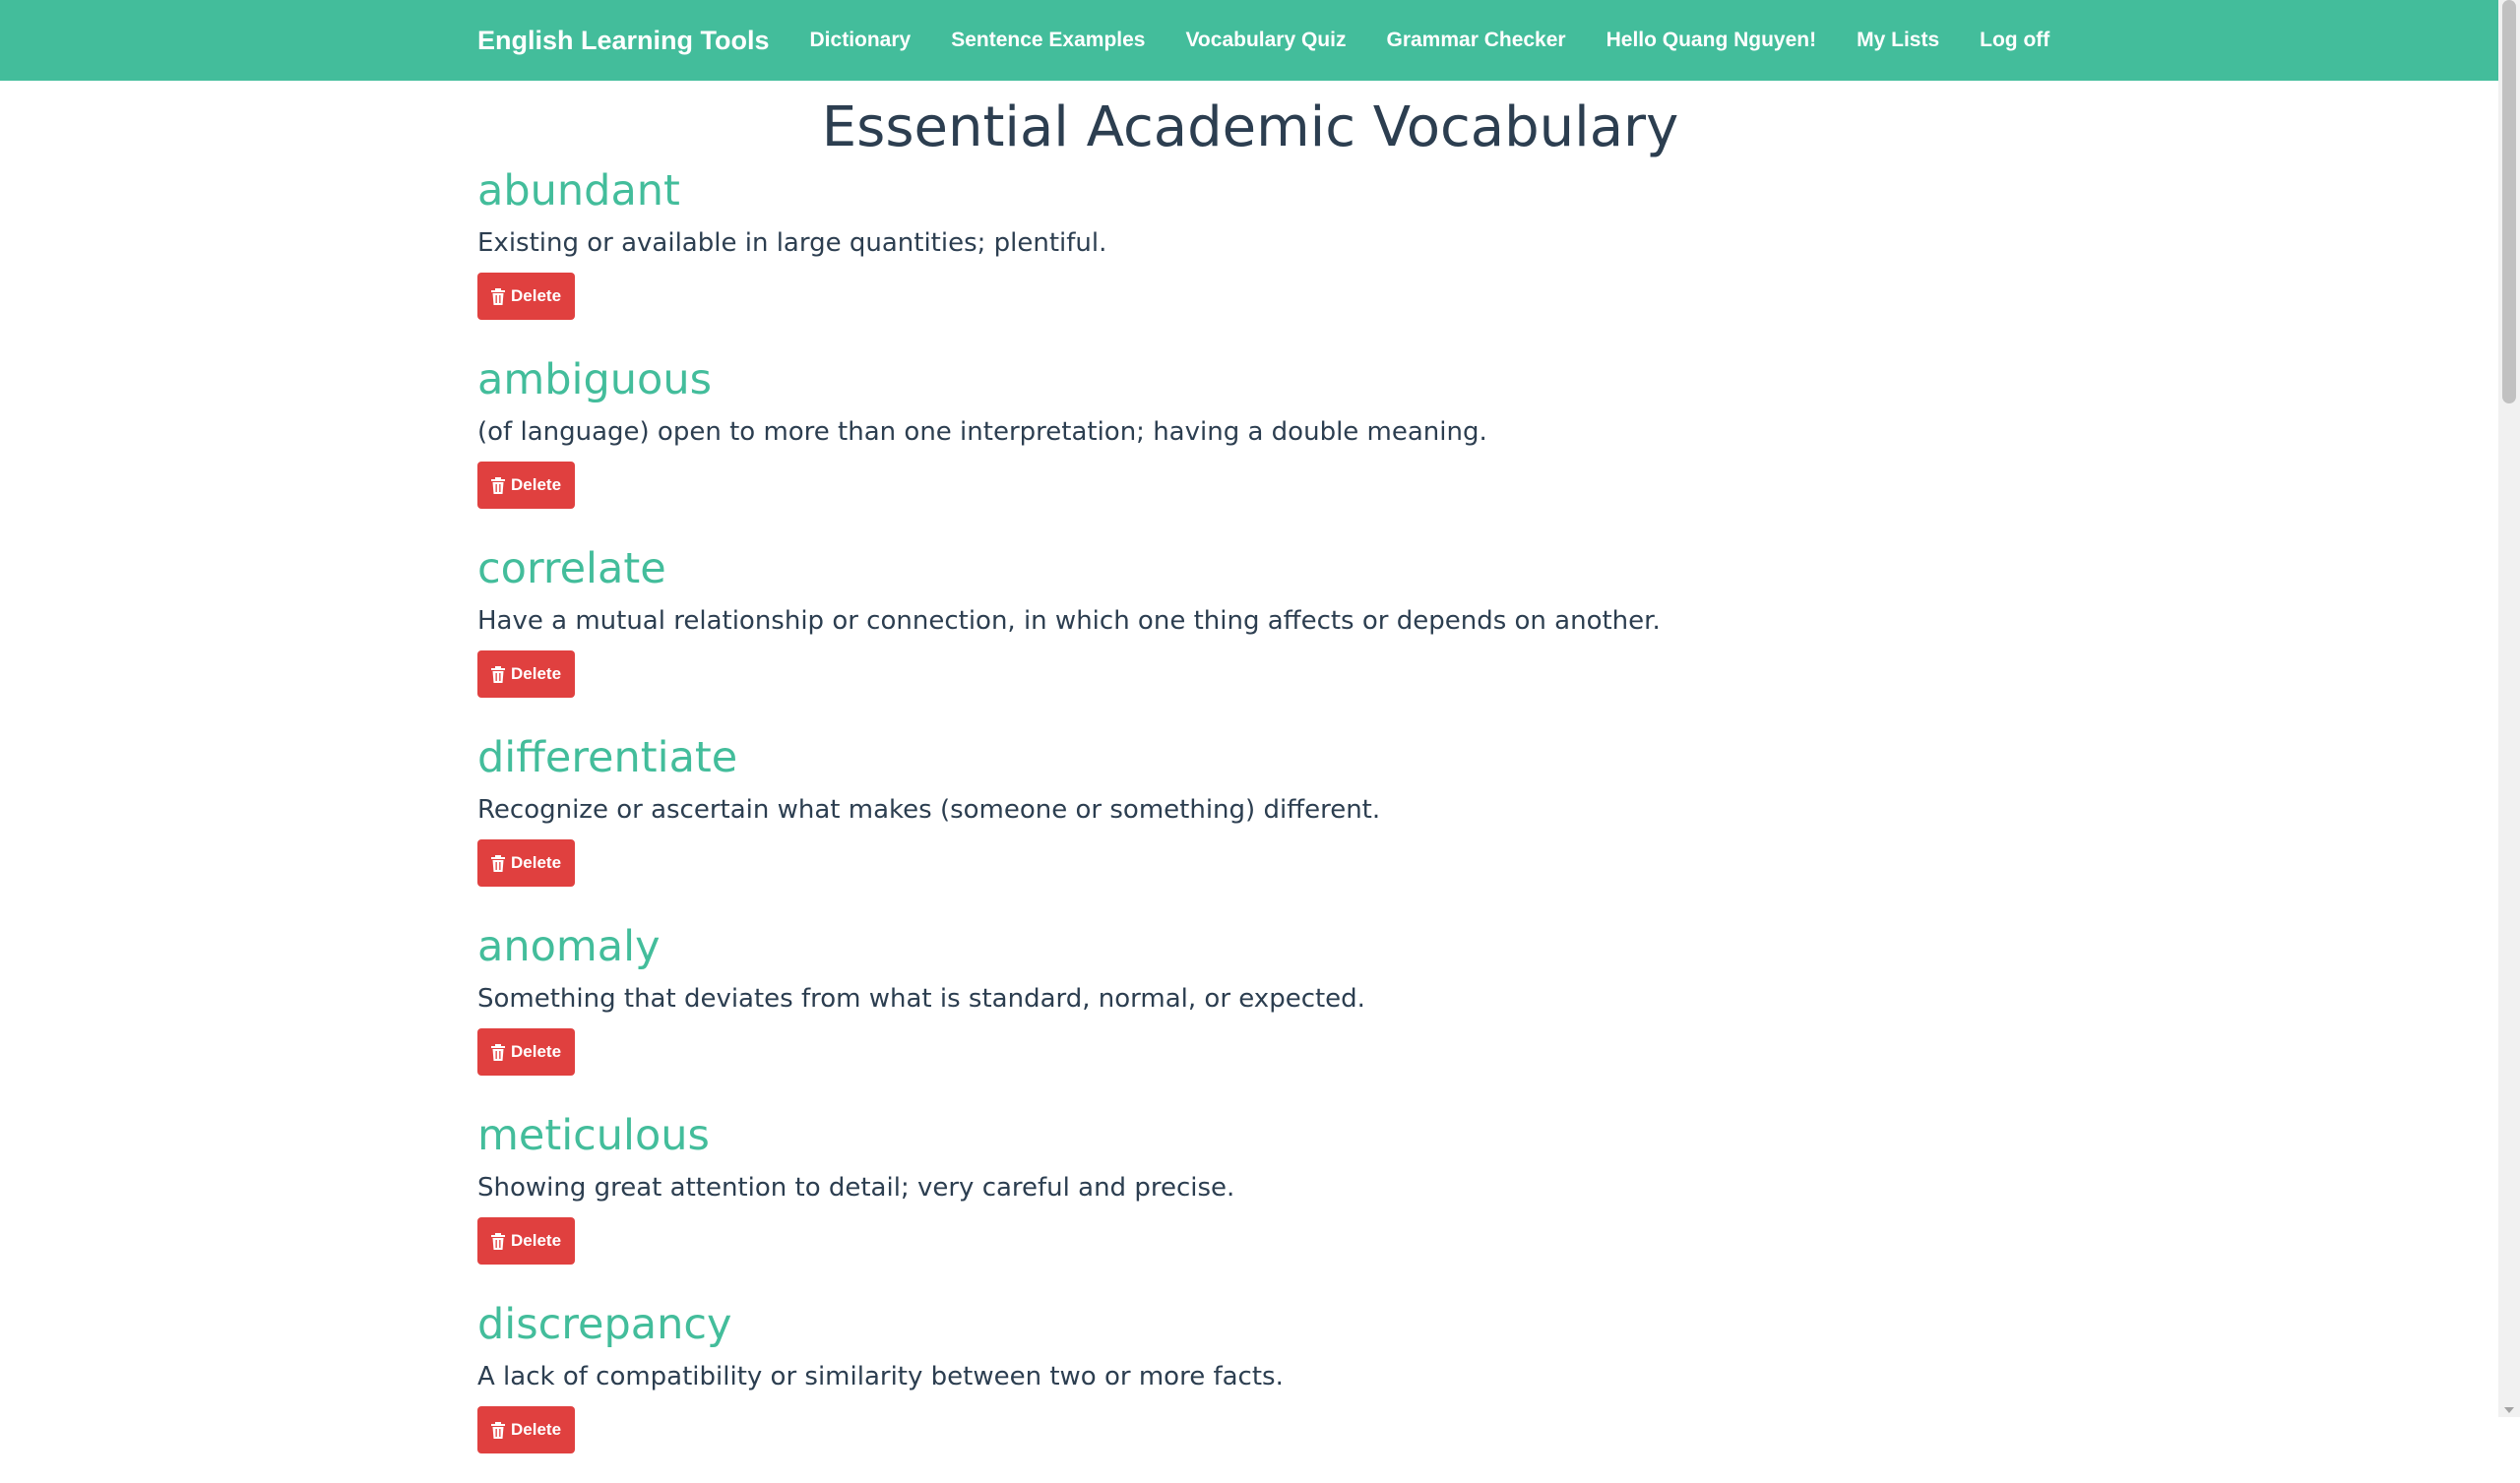 The image size is (2520, 1483). Describe the element at coordinates (2509, 1410) in the screenshot. I see `scroll-down-arrow-icon` at that location.